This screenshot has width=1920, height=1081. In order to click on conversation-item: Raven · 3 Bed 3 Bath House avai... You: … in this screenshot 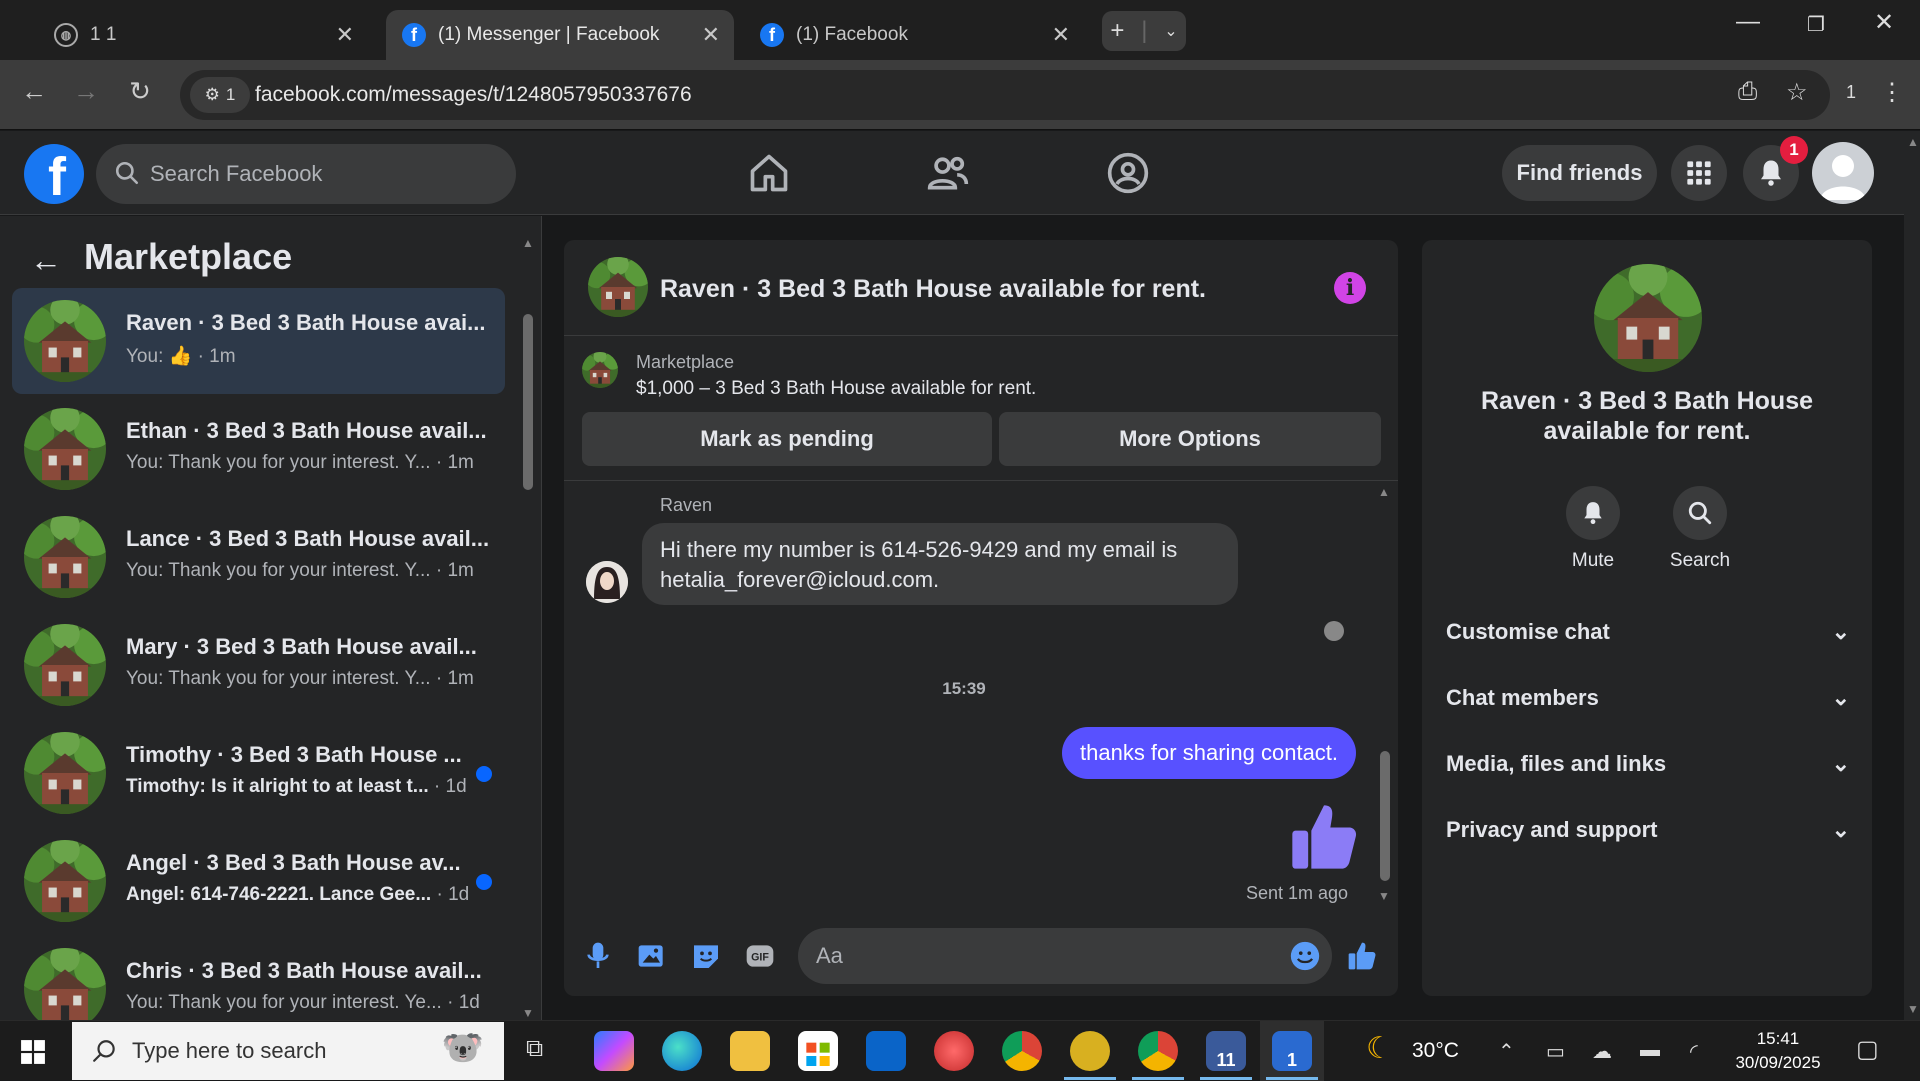, I will do `click(258, 341)`.